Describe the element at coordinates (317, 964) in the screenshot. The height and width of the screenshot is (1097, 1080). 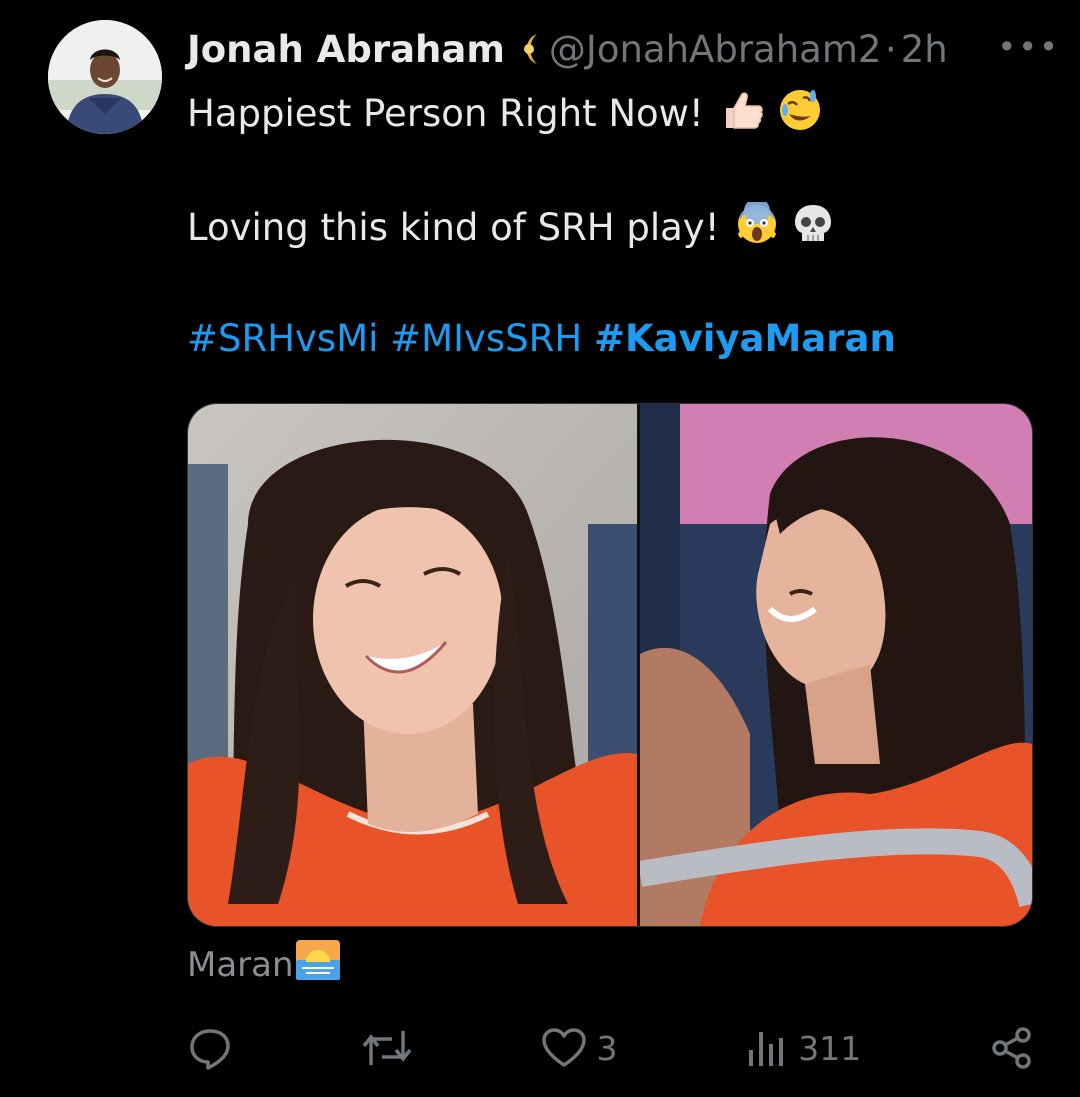
I see `sunrise-emoji-icon` at that location.